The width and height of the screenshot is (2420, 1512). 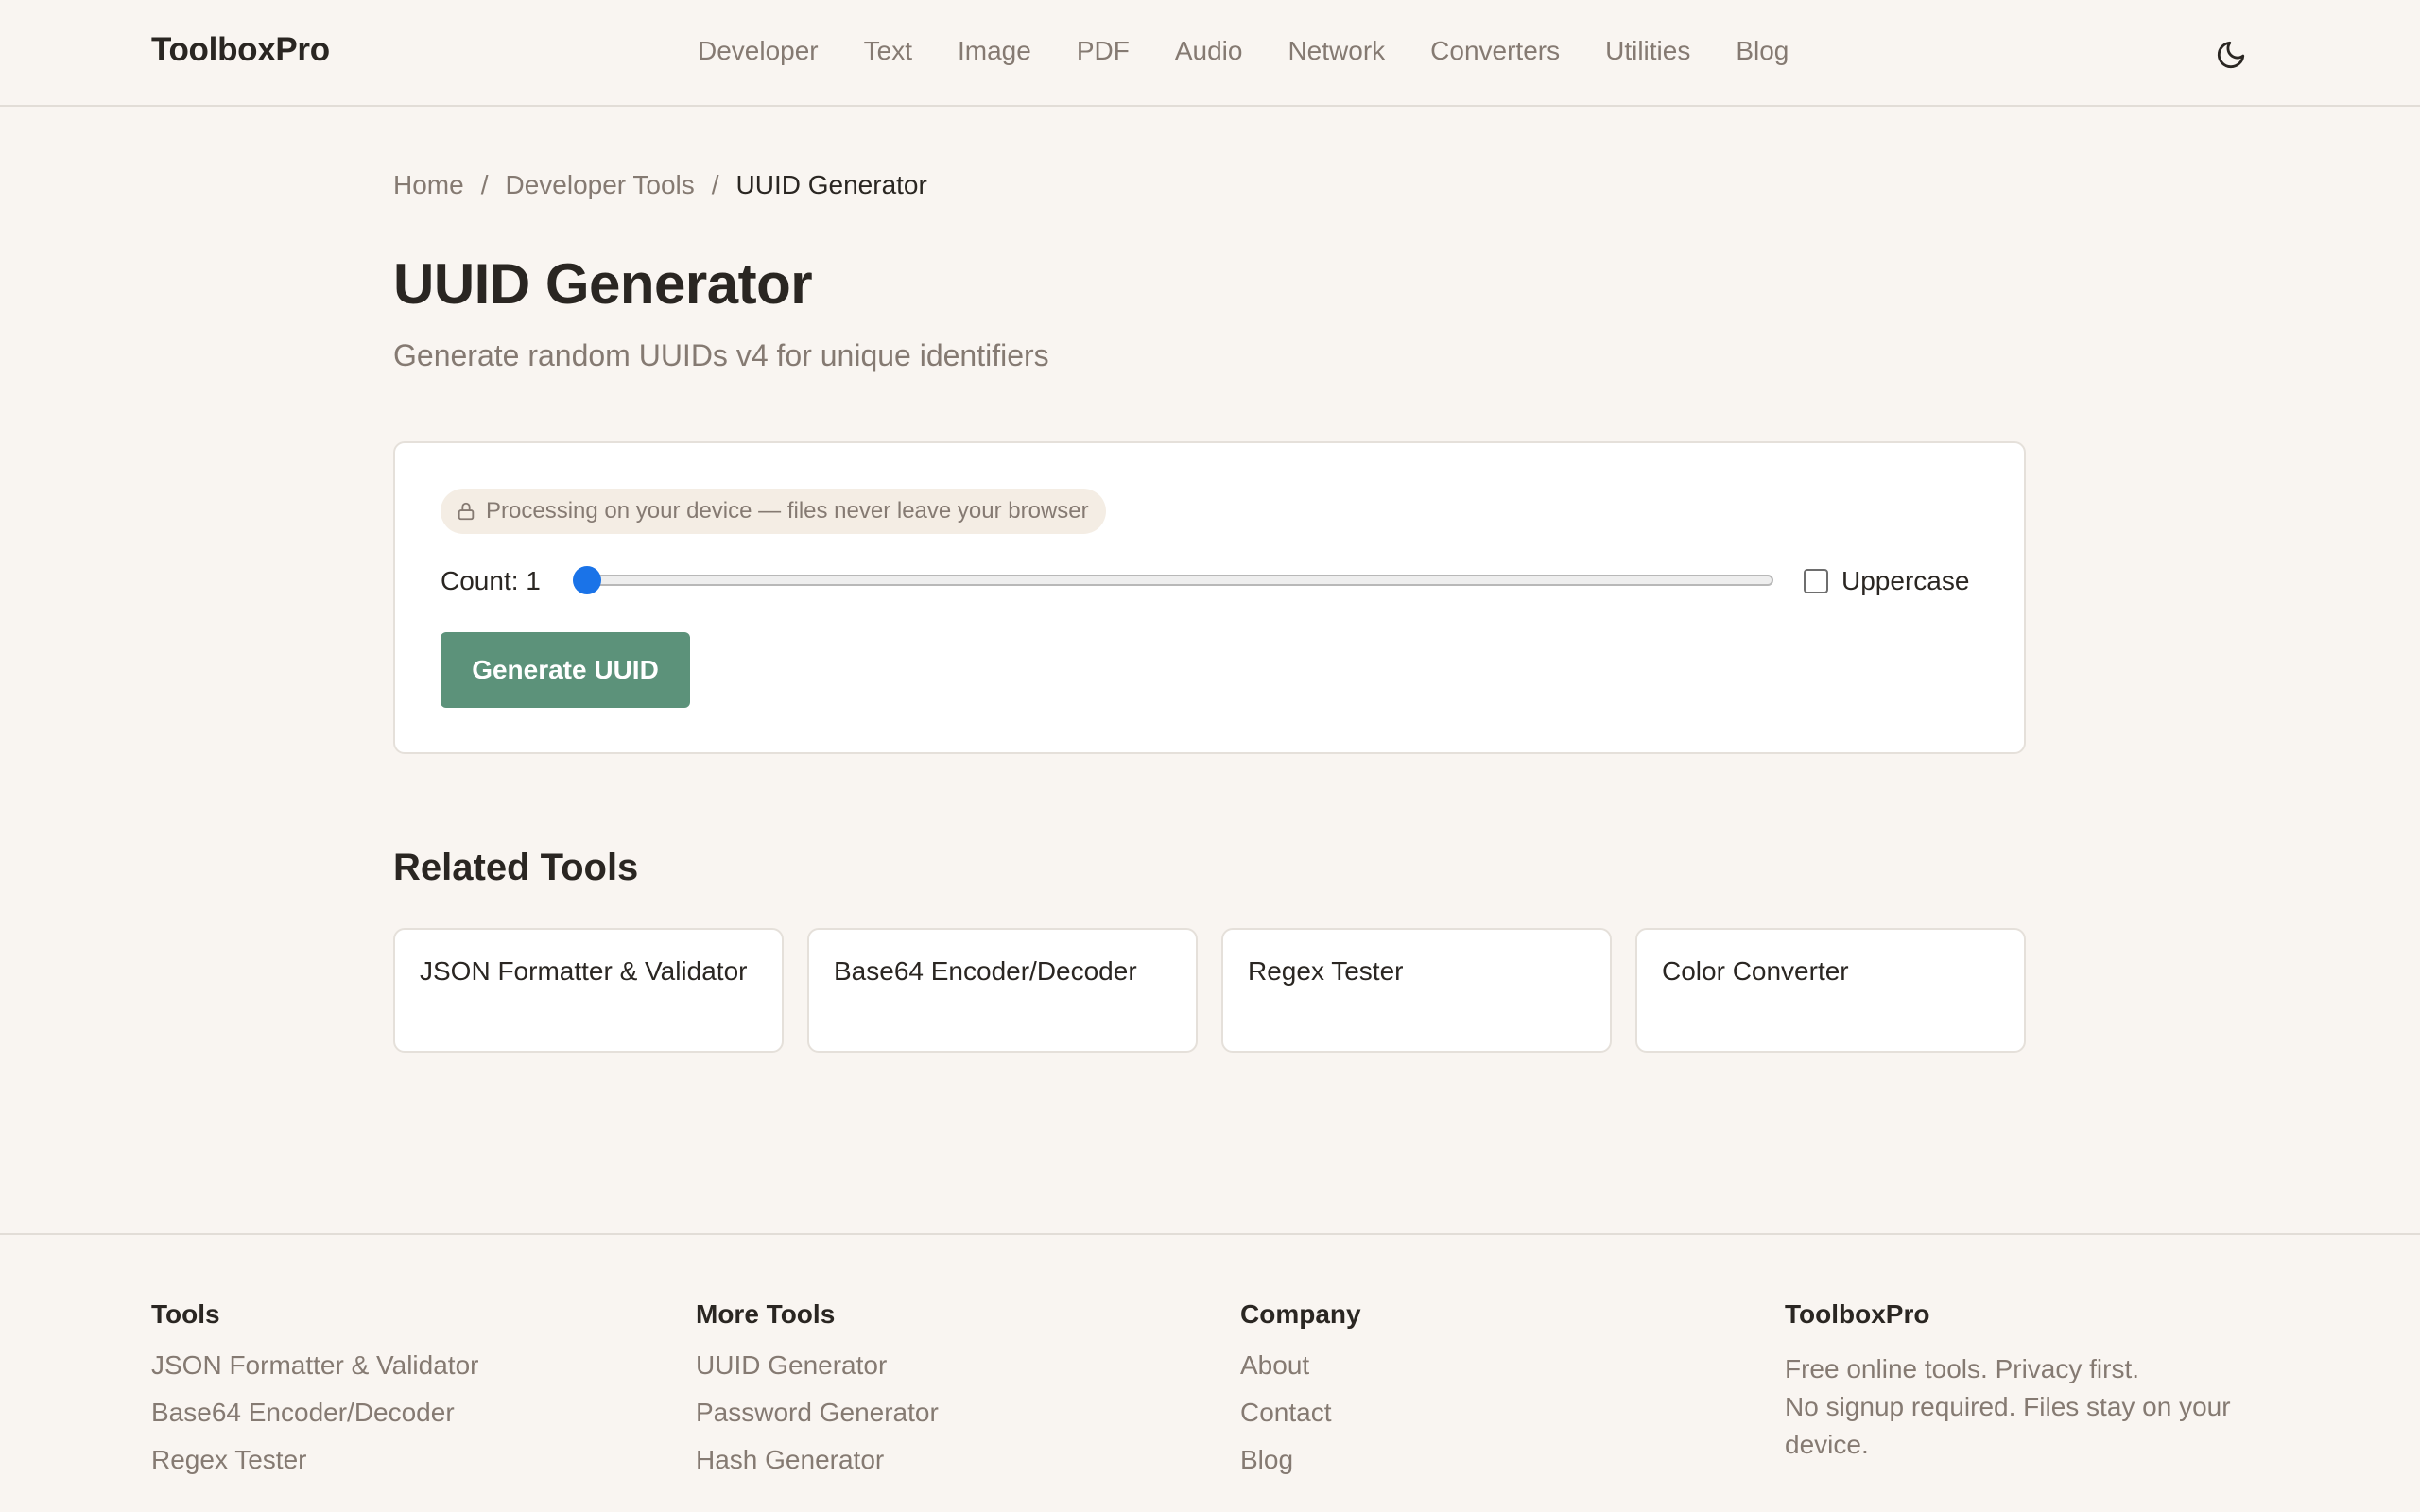 What do you see at coordinates (817, 1365) in the screenshot?
I see `footer-link: UUID Generator` at bounding box center [817, 1365].